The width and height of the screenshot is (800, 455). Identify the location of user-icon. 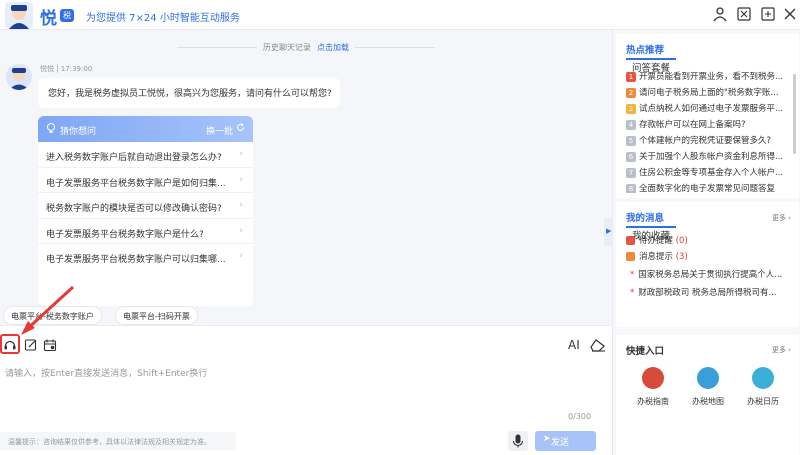
(720, 14).